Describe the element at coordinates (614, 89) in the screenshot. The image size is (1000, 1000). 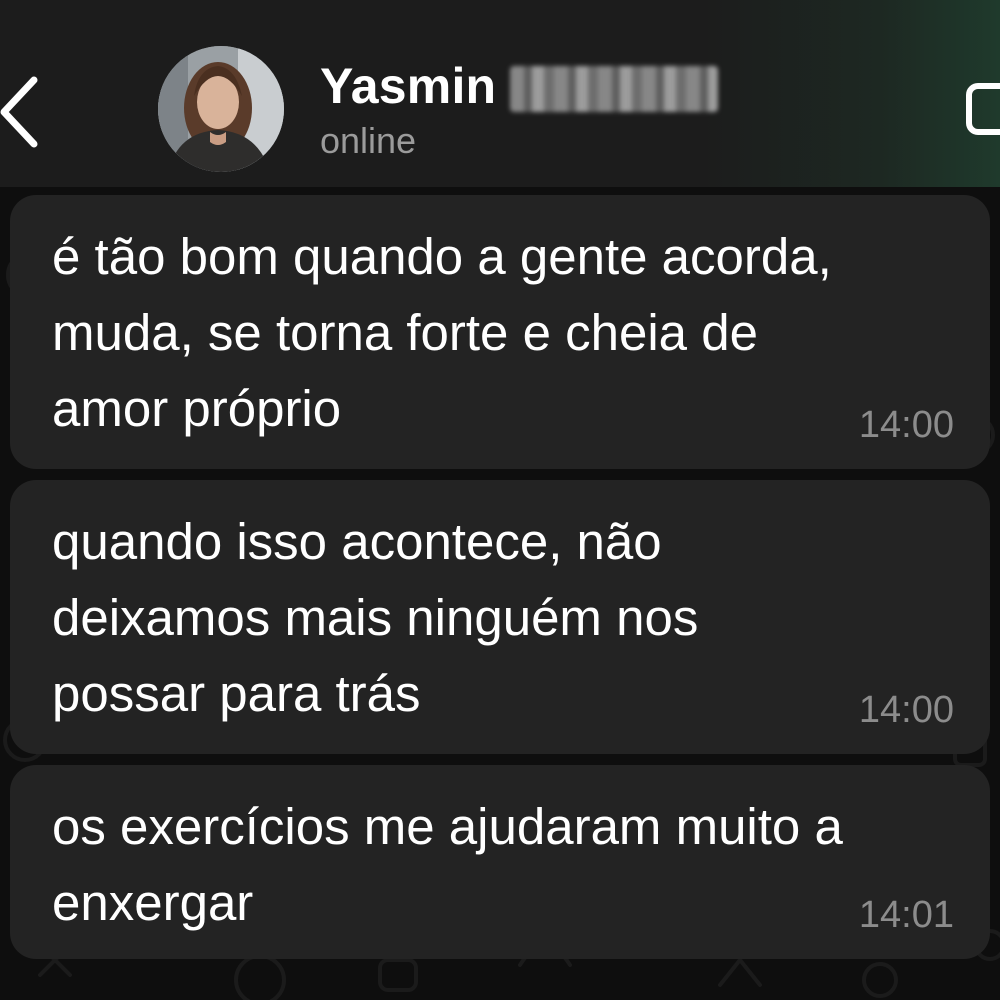
I see `blurred-surname` at that location.